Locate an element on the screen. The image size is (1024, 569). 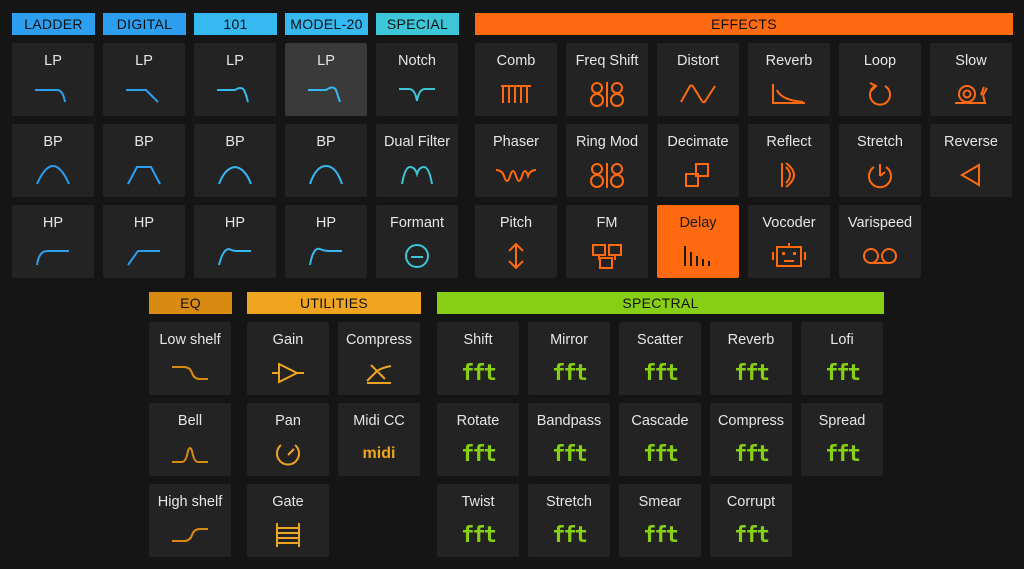
filter-digital-bp: BP is located at coordinates (144, 160).